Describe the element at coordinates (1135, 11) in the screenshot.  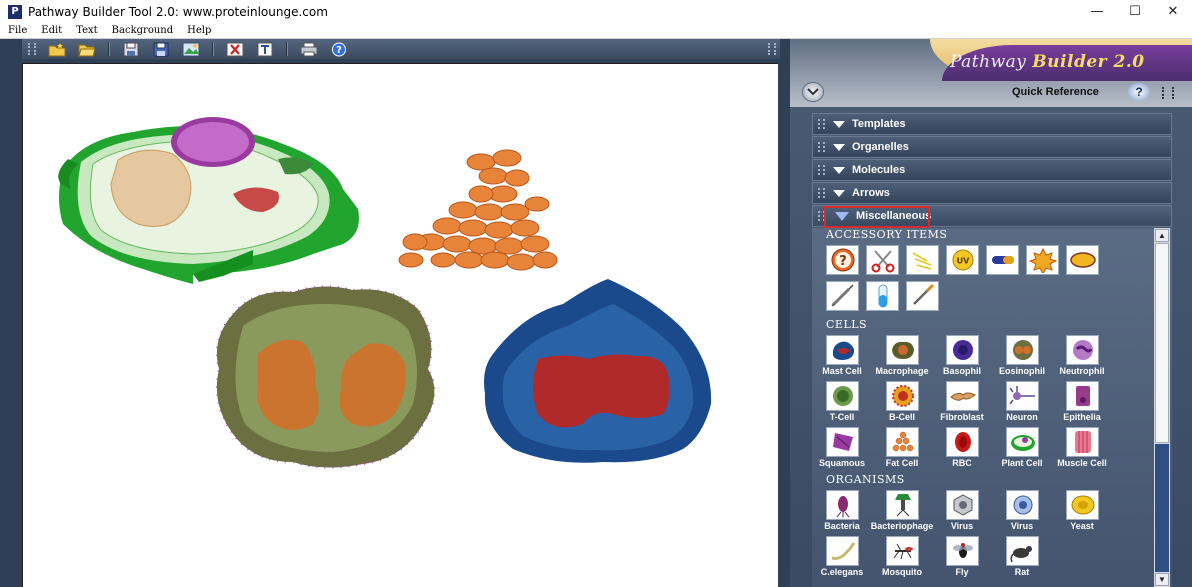
I see `maximize-button: ☐` at that location.